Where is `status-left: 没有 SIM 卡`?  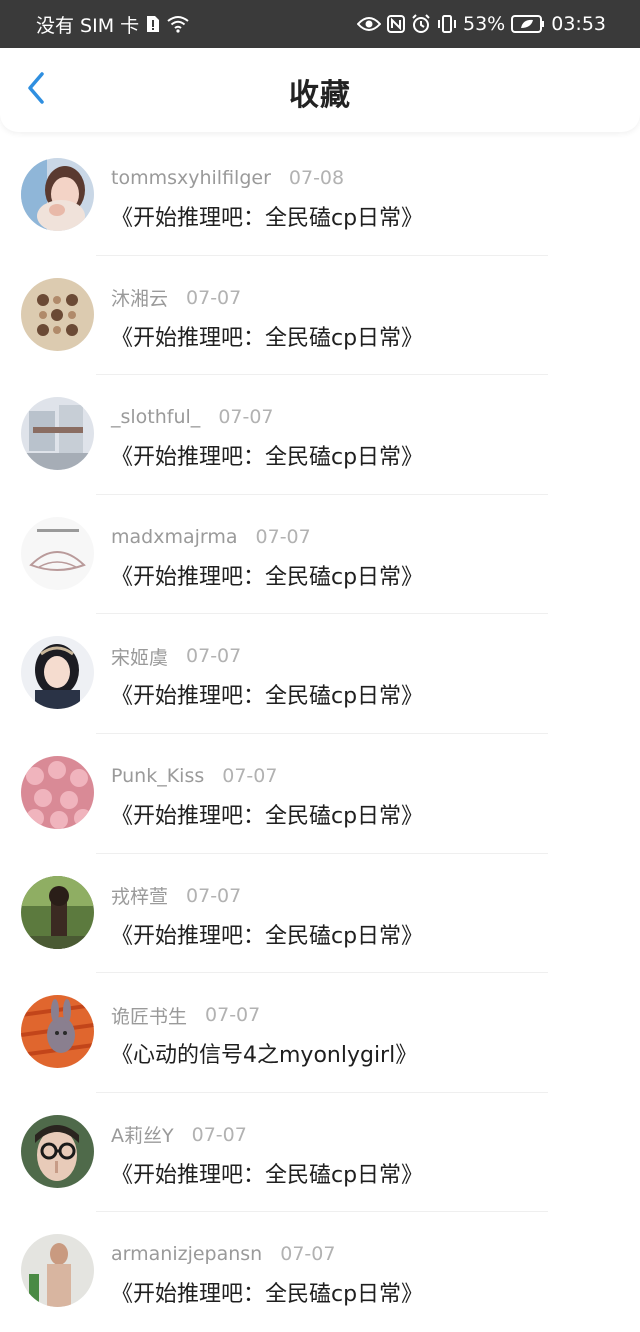
status-left: 没有 SIM 卡 is located at coordinates (112, 24).